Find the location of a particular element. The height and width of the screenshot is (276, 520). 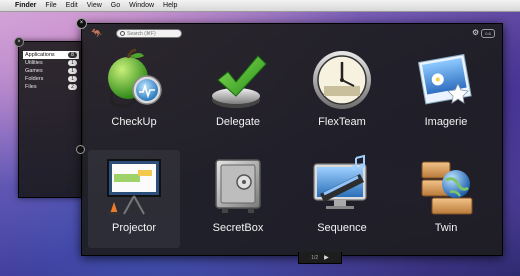

projector-screen-icon is located at coordinates (134, 186).